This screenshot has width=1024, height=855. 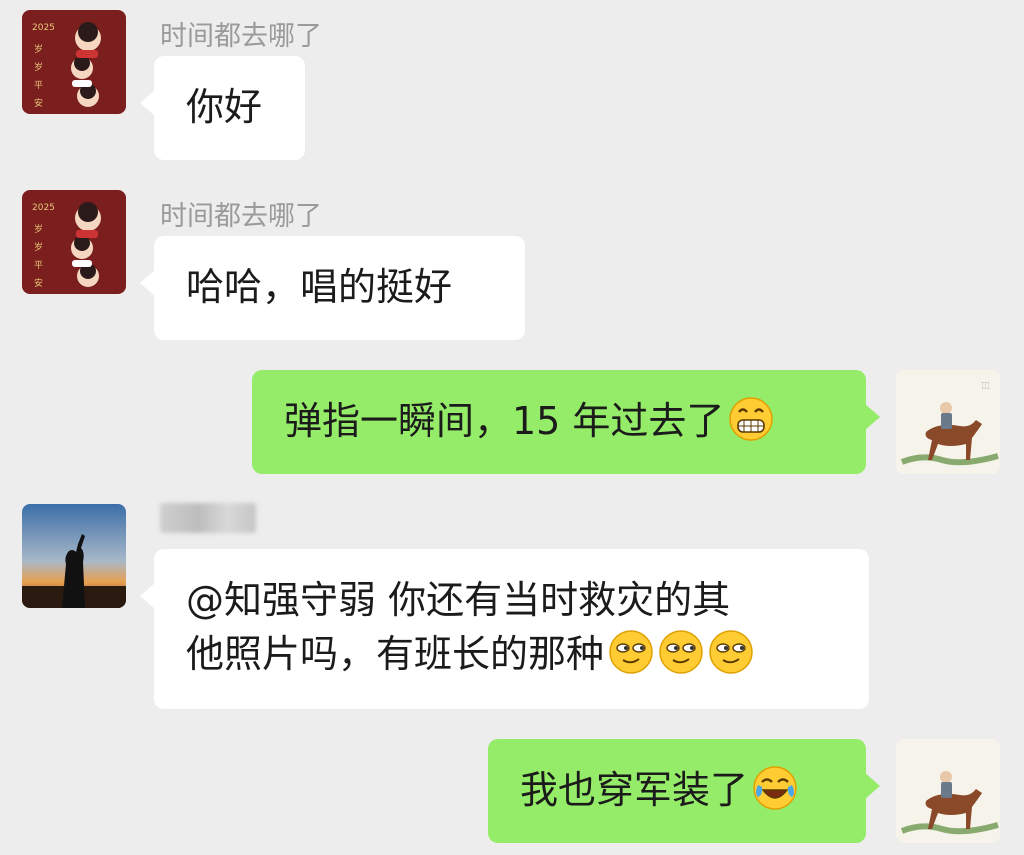 What do you see at coordinates (38, 49) in the screenshot?
I see `poster-char-1: 岁` at bounding box center [38, 49].